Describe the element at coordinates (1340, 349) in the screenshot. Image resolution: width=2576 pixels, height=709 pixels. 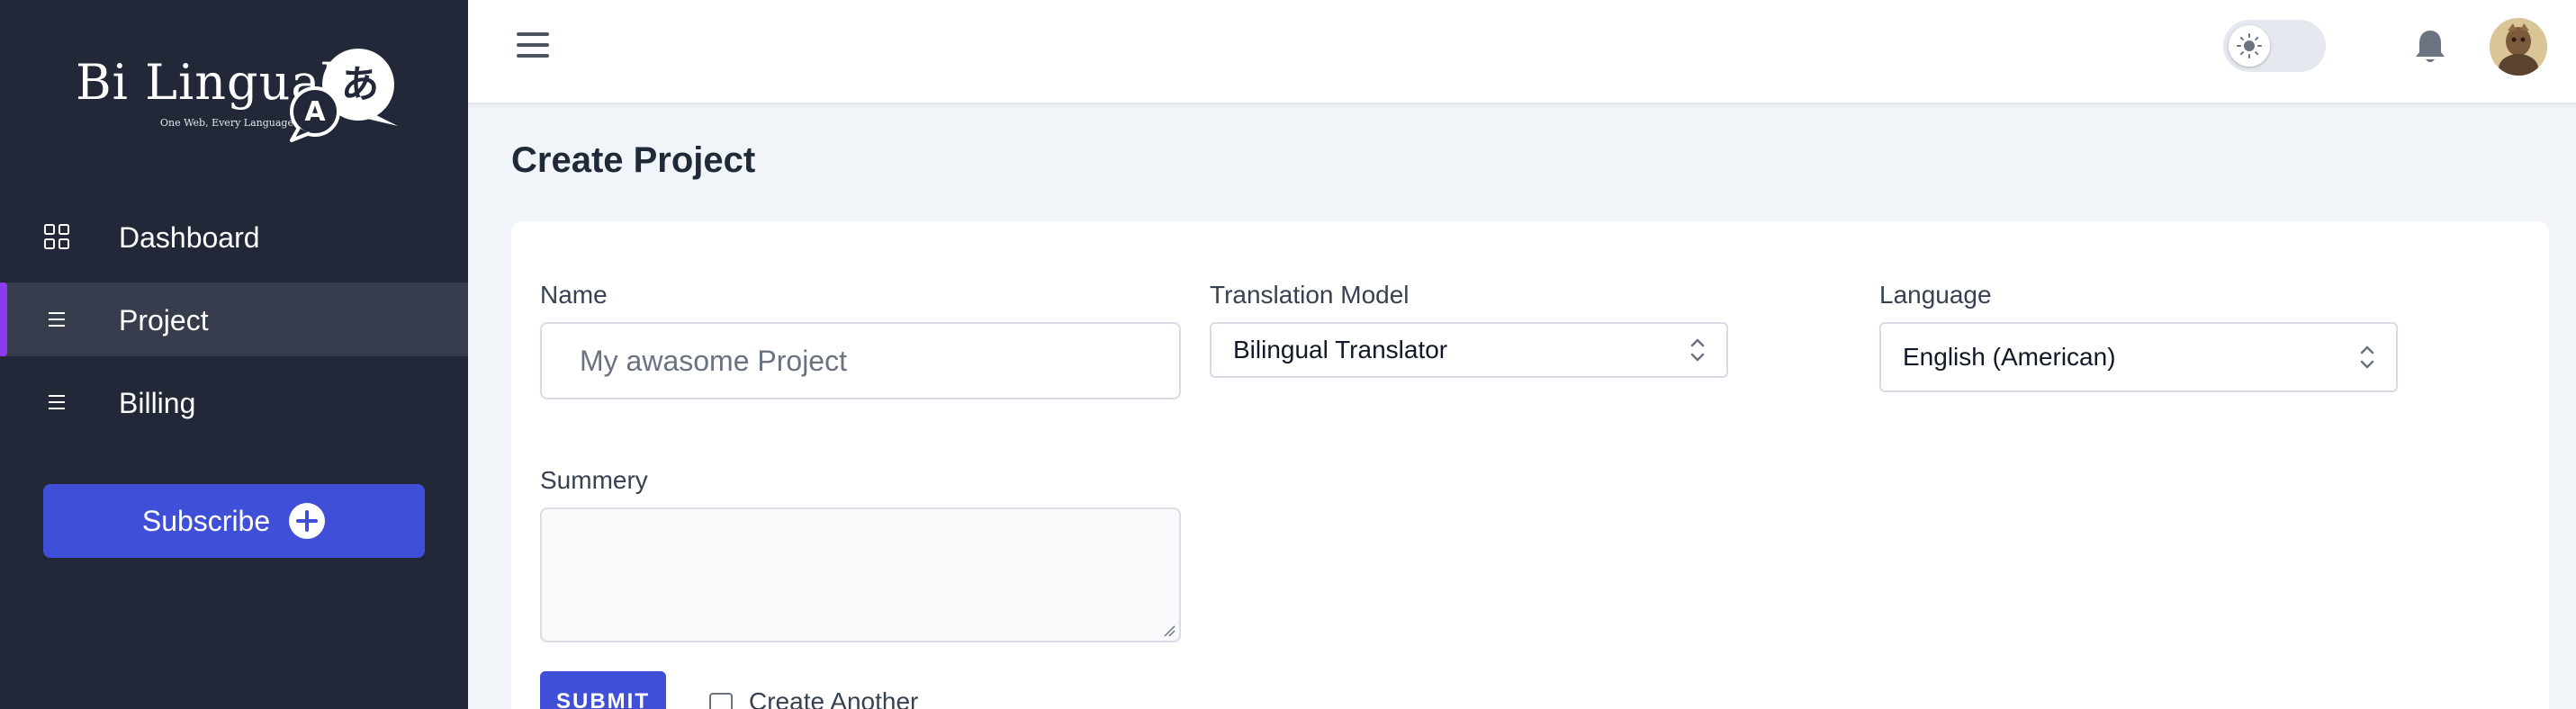
I see `translation-model-value: Bilingual Translator` at that location.